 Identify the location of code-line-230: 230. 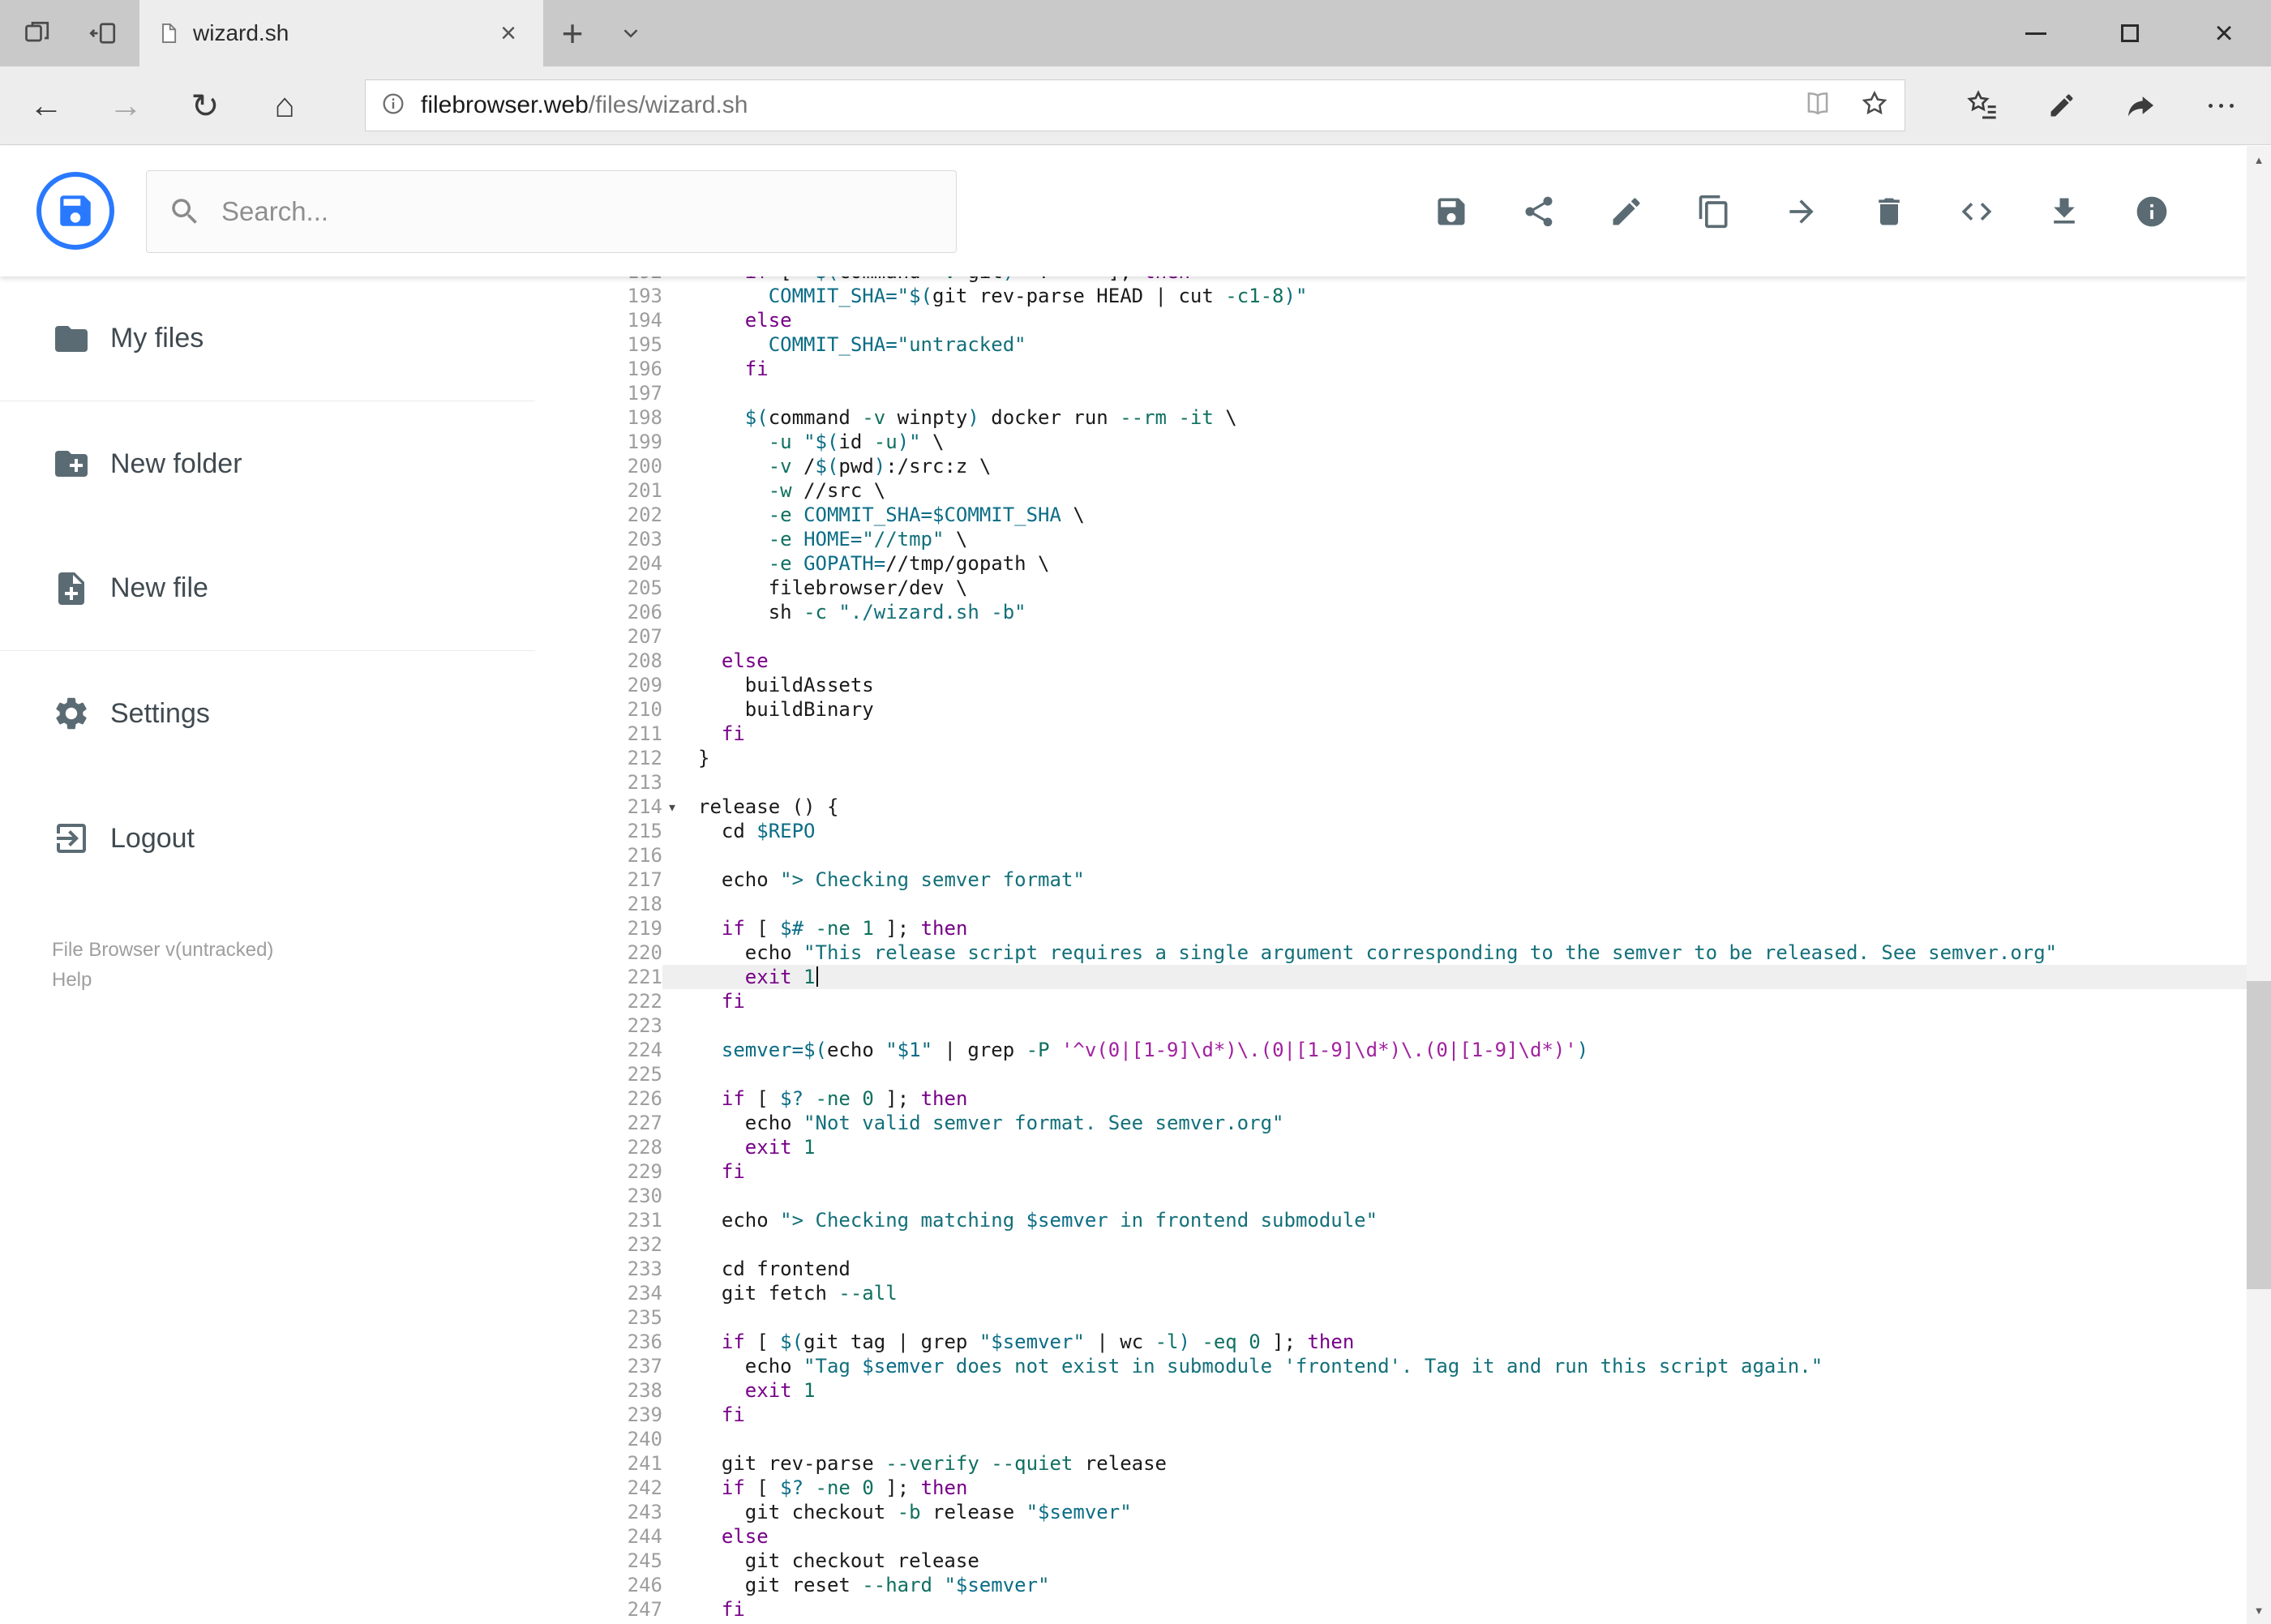
(1407, 1196).